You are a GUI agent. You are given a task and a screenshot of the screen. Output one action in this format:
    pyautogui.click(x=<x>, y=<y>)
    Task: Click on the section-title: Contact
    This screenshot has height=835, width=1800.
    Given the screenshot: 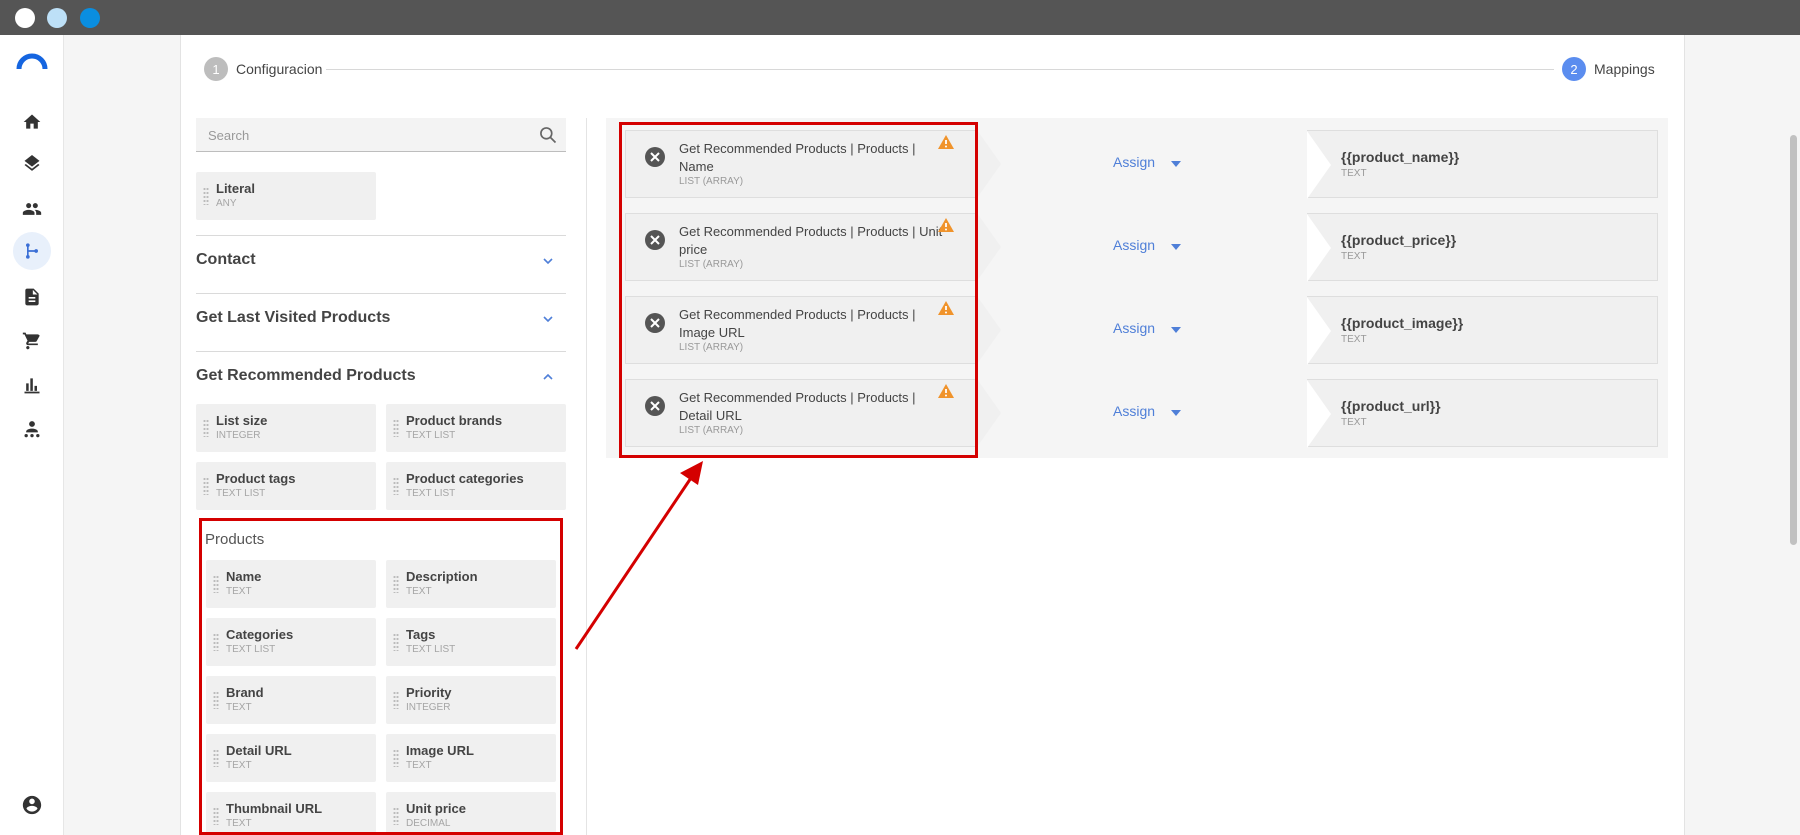 What is the action you would take?
    pyautogui.click(x=226, y=259)
    